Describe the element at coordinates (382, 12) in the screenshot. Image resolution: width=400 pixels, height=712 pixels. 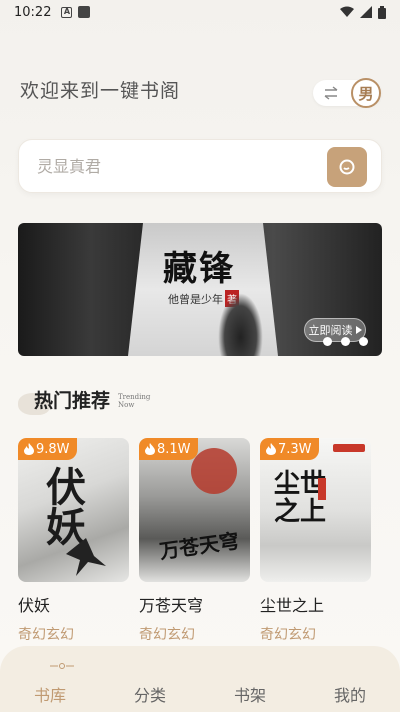
I see `battery-icon` at that location.